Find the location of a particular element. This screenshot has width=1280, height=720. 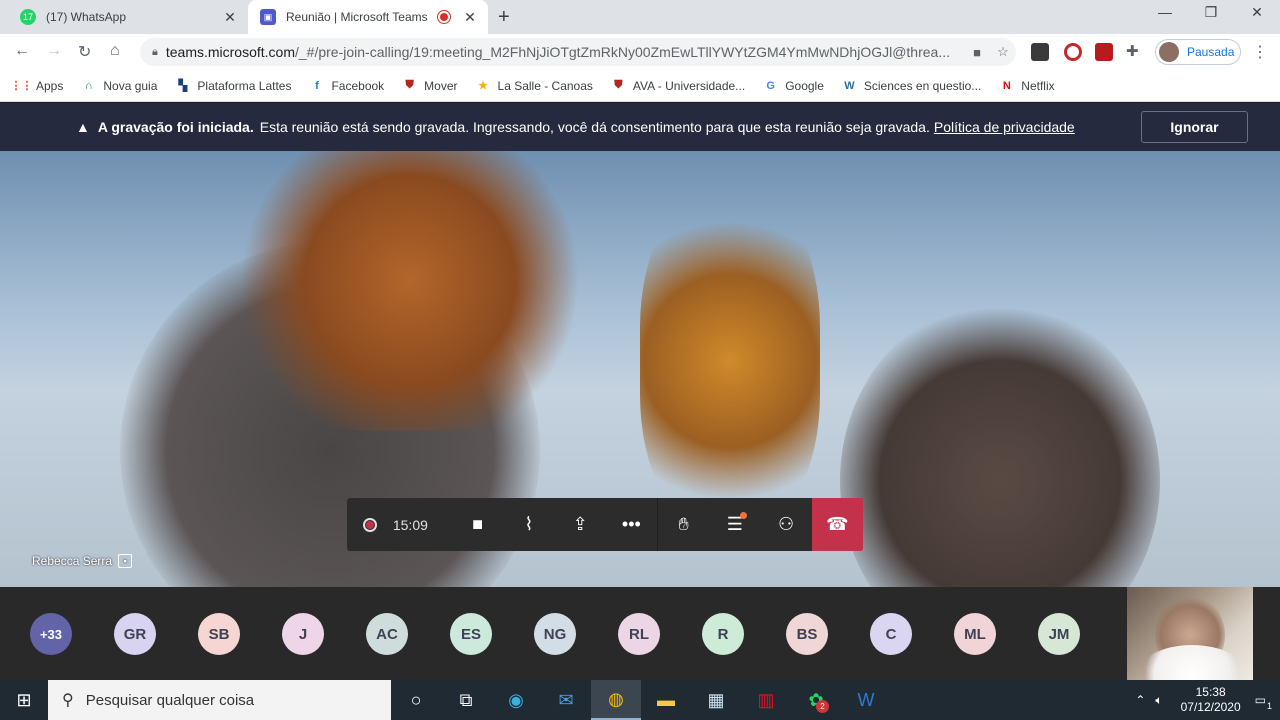

notification-center-icon: ▭ 1 is located at coordinates (1263, 702).